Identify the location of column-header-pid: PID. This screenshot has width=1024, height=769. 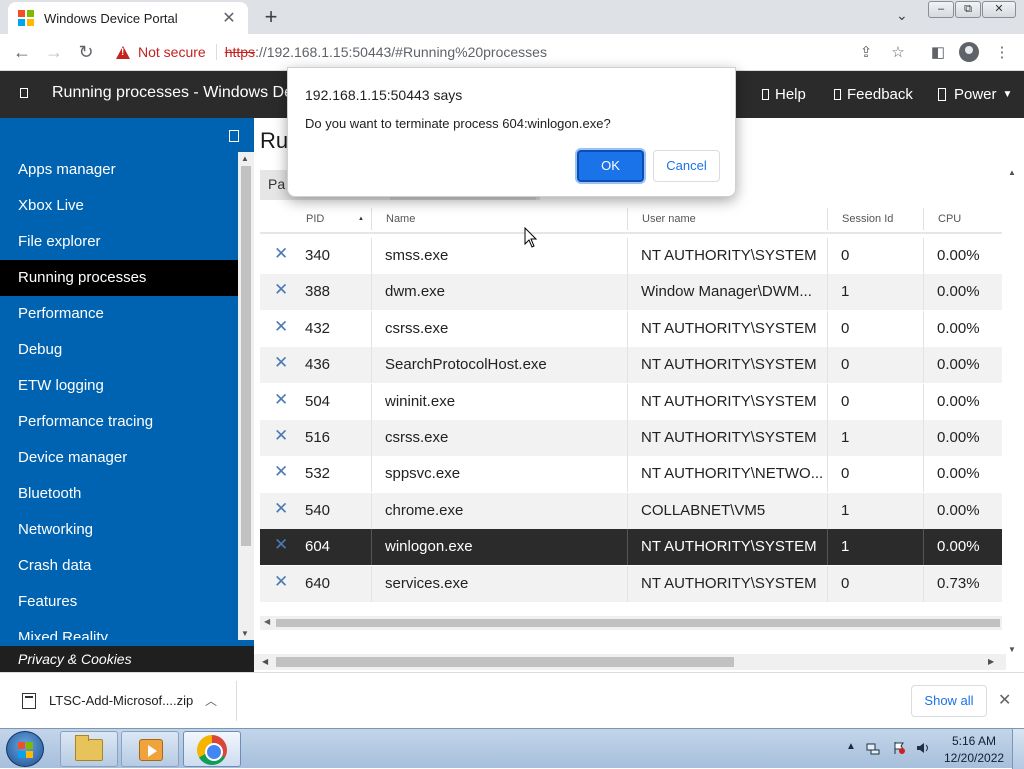
(315, 219).